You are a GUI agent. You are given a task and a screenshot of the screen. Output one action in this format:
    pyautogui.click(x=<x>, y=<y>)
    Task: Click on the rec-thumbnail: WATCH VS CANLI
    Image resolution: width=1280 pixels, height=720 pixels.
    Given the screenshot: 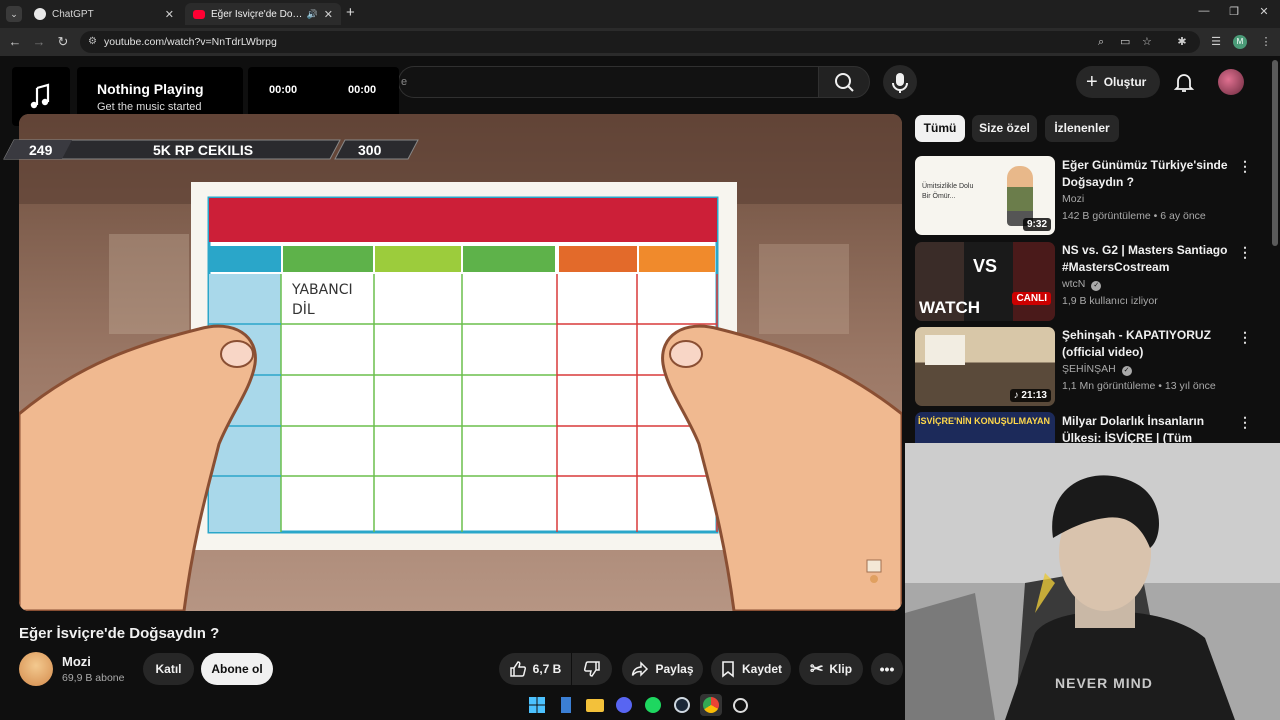 What is the action you would take?
    pyautogui.click(x=985, y=281)
    